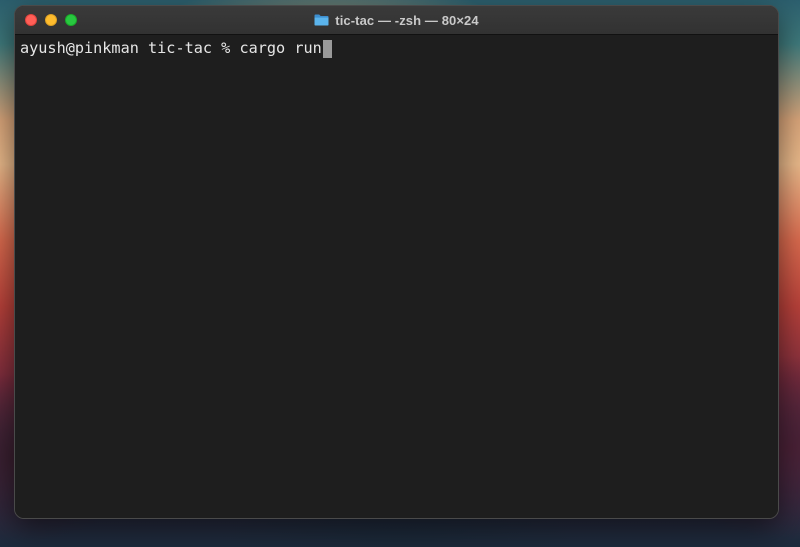 This screenshot has height=547, width=800. Describe the element at coordinates (407, 20) in the screenshot. I see `window-title: tic-tac — -zsh — 80×24` at that location.